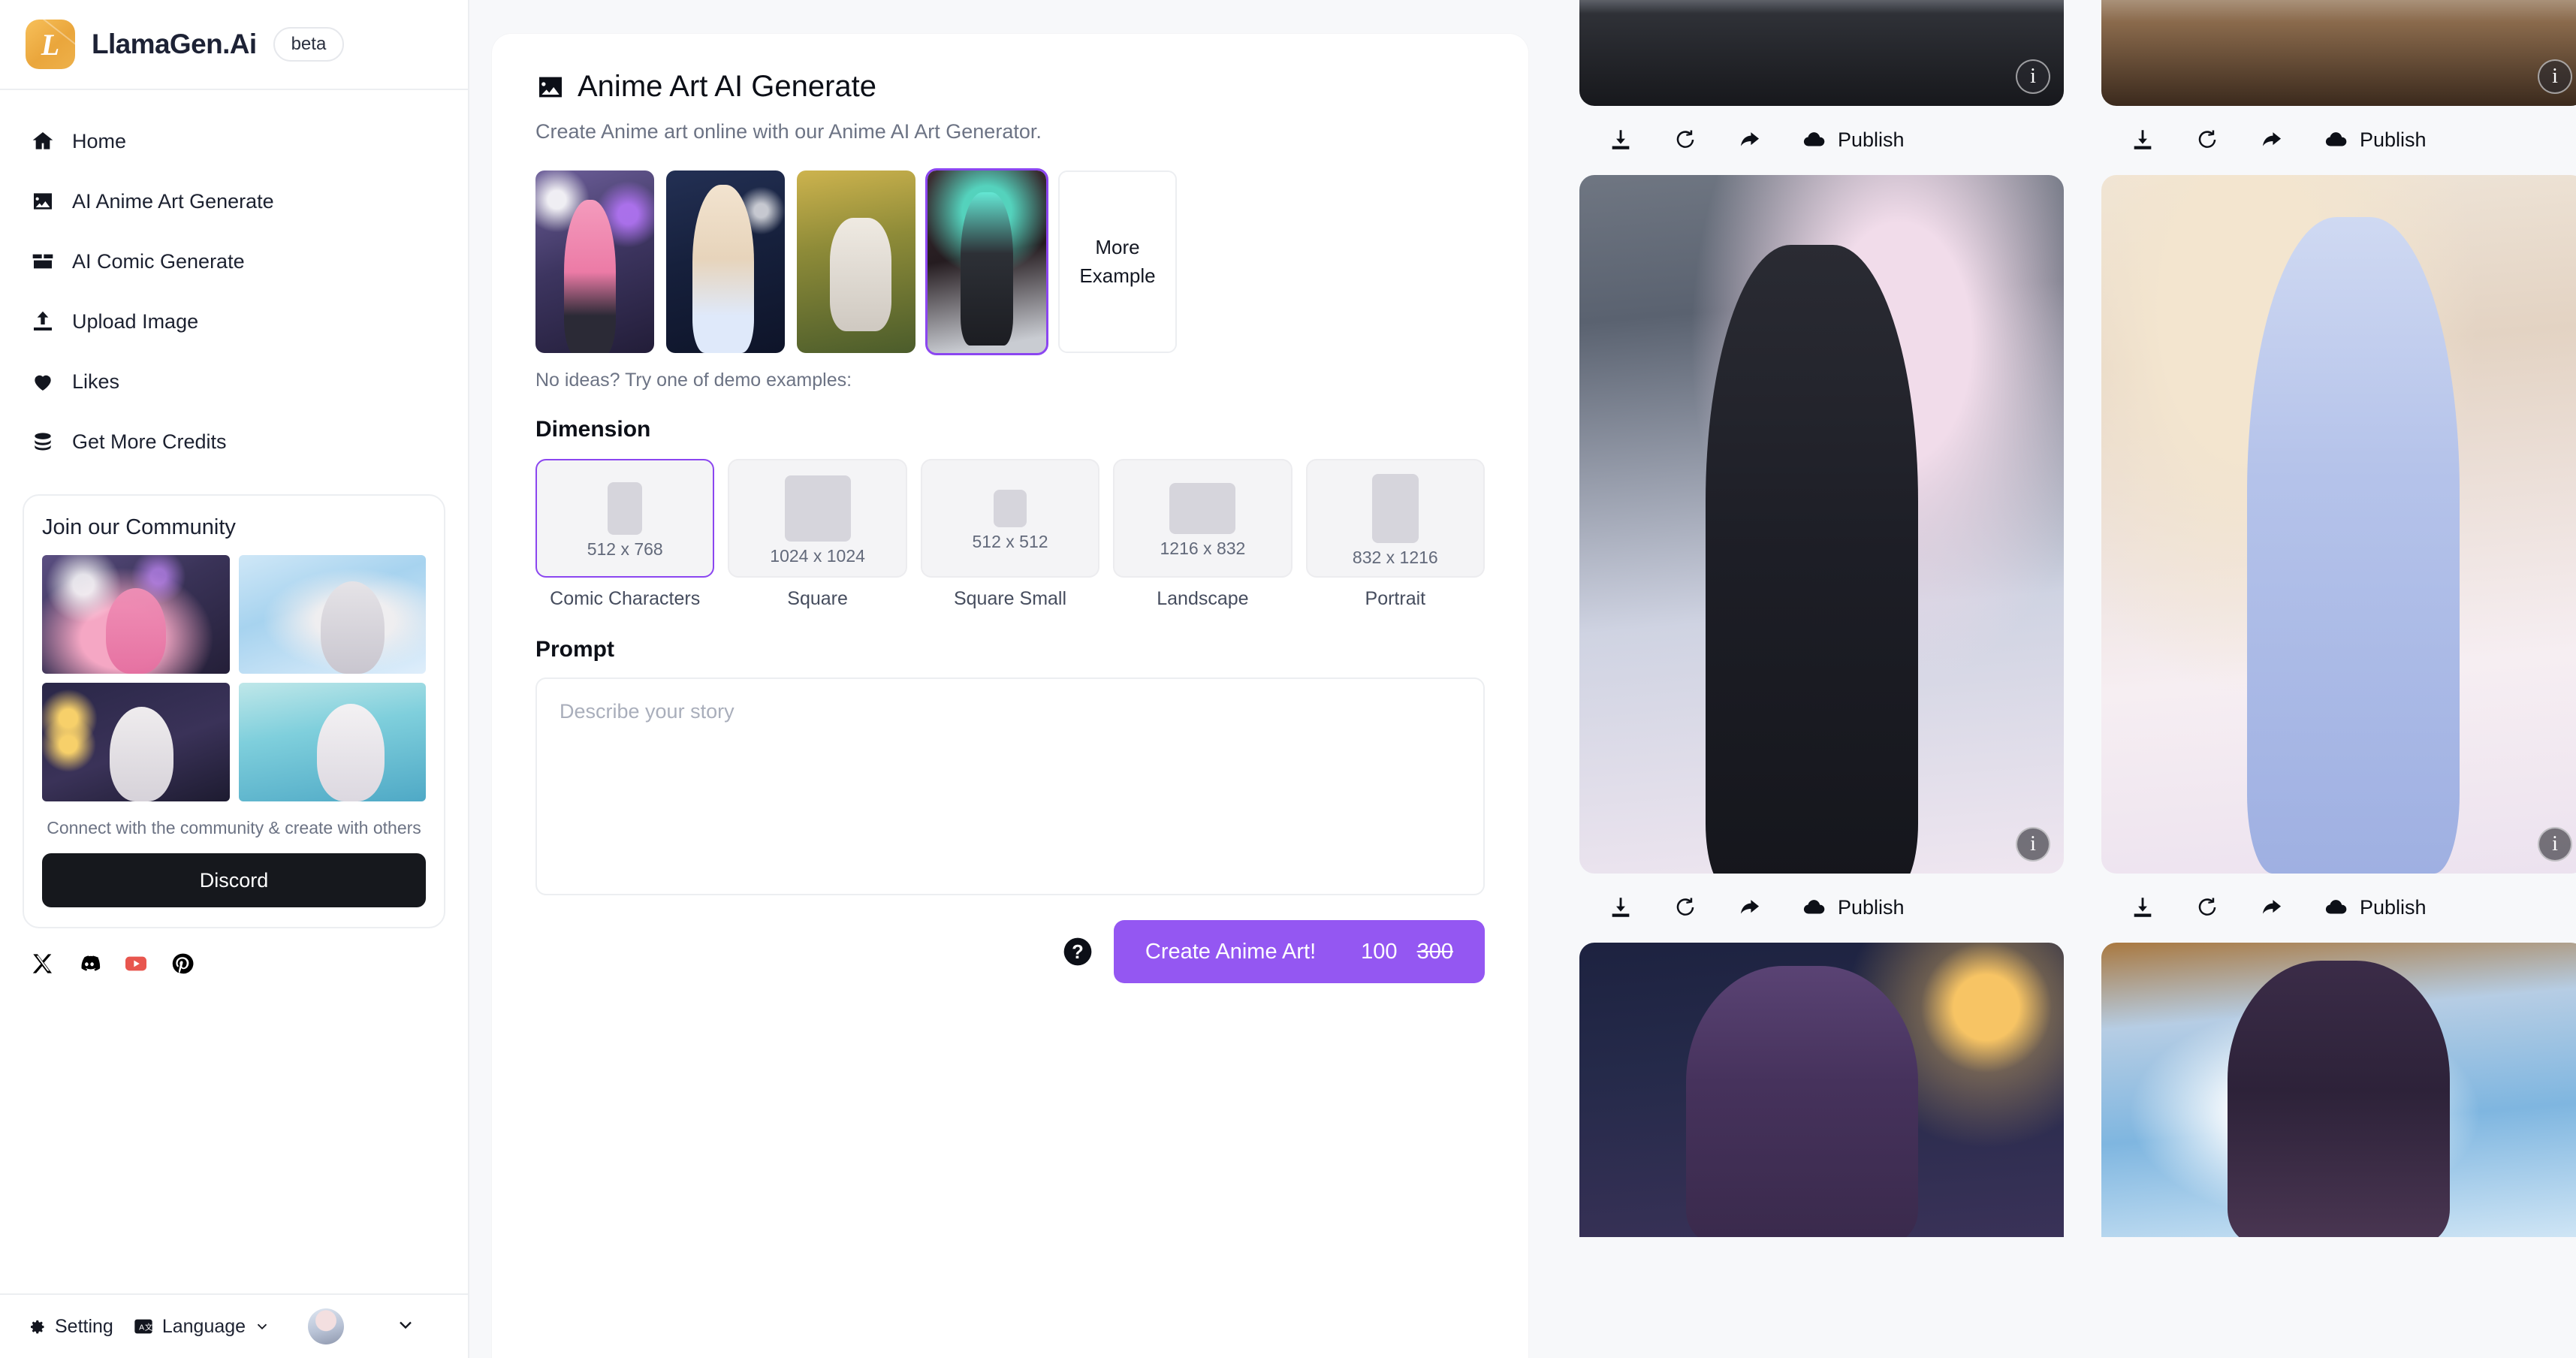 This screenshot has width=2576, height=1358. What do you see at coordinates (1814, 139) in the screenshot?
I see `cloud-icon` at bounding box center [1814, 139].